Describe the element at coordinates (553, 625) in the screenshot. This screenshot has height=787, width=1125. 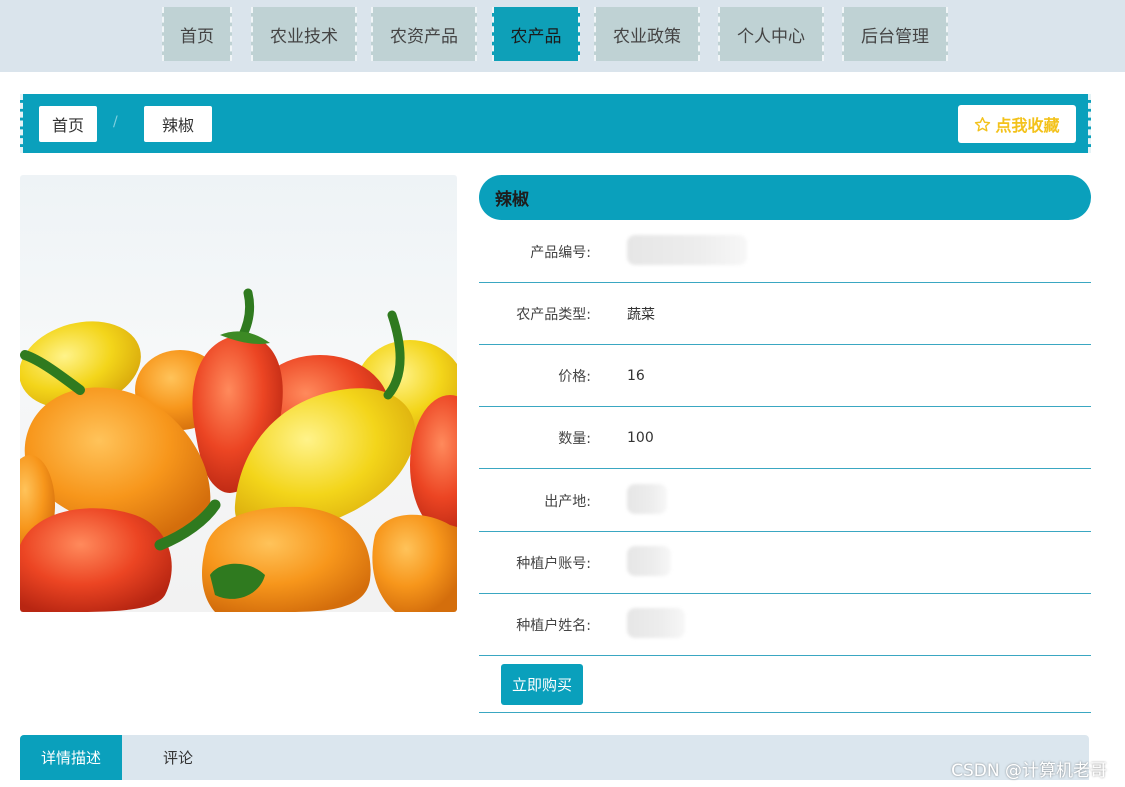
I see `field-label: 种植户姓名:` at that location.